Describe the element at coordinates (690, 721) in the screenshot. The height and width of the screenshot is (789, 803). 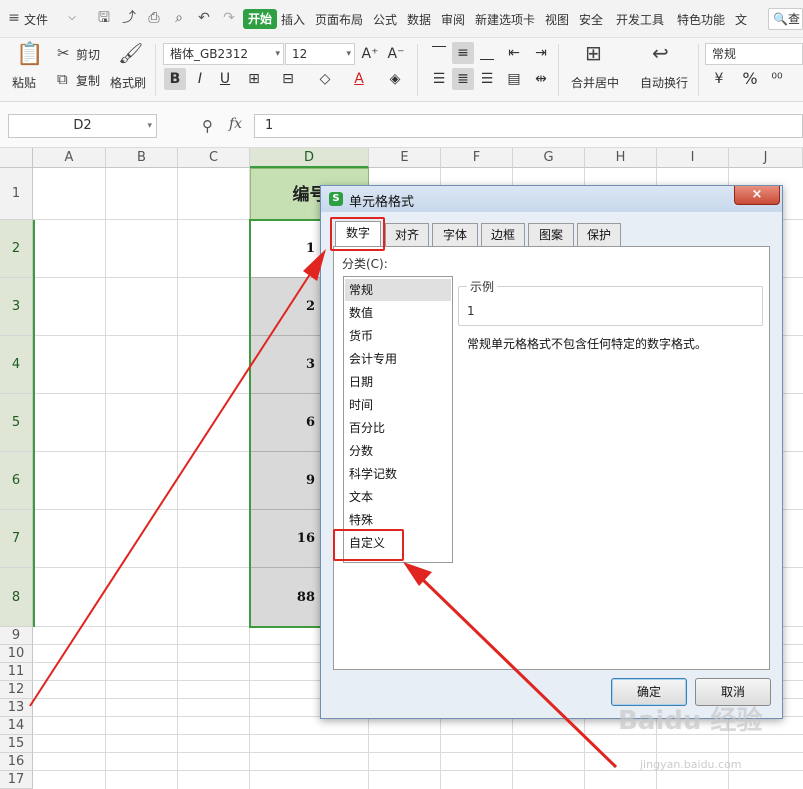
I see `watermark-logo: Baidu 经验` at that location.